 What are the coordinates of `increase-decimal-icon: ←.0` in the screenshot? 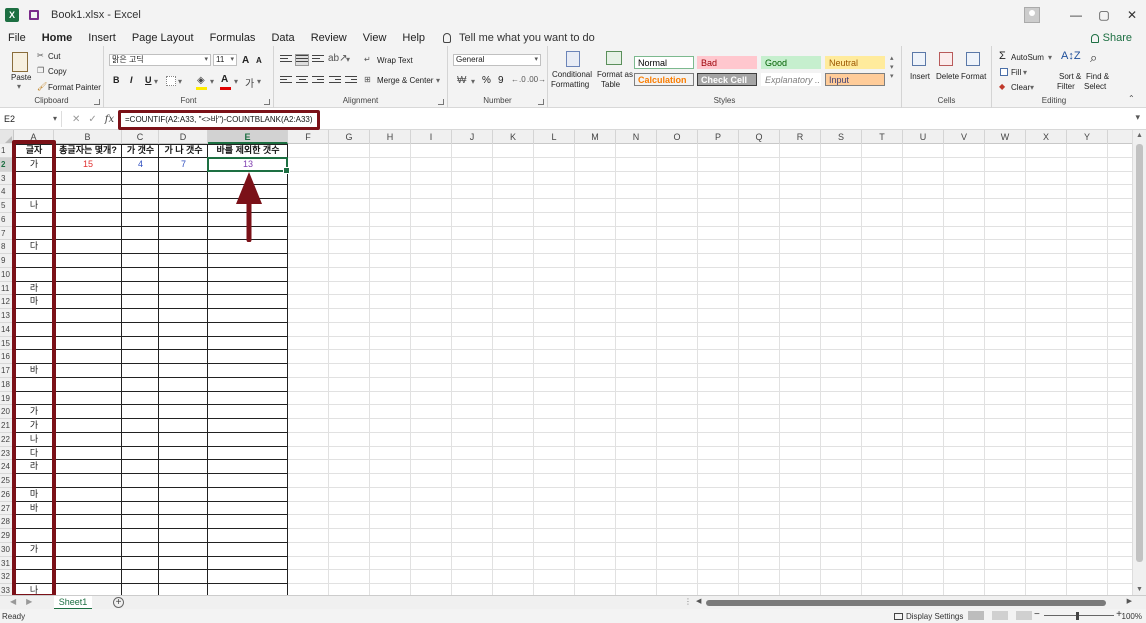 It's located at (518, 79).